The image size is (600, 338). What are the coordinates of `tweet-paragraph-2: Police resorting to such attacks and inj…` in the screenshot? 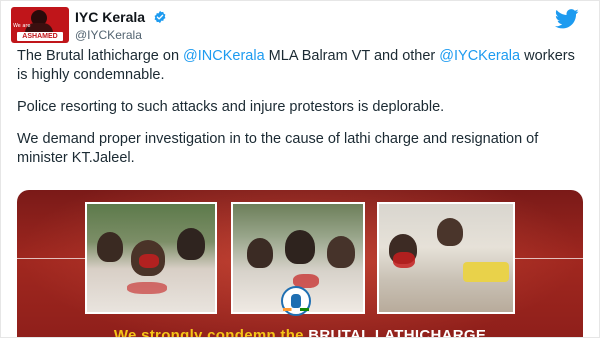 It's located at (231, 107).